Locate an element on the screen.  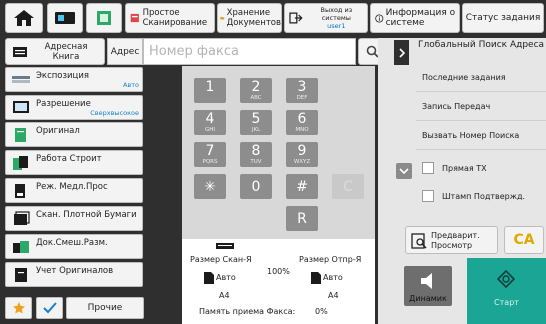
original-icon is located at coordinates (20, 135).